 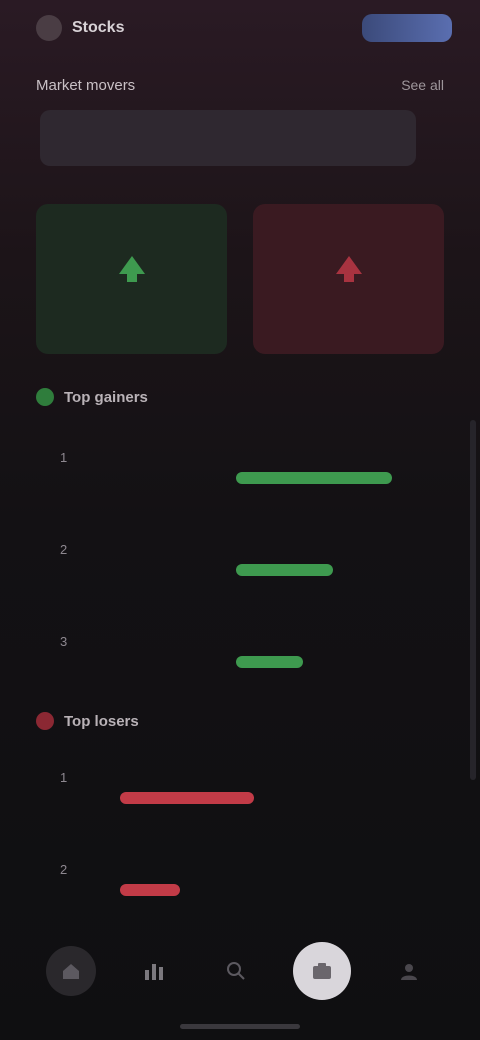 I want to click on profile-icon, so click(x=408, y=972).